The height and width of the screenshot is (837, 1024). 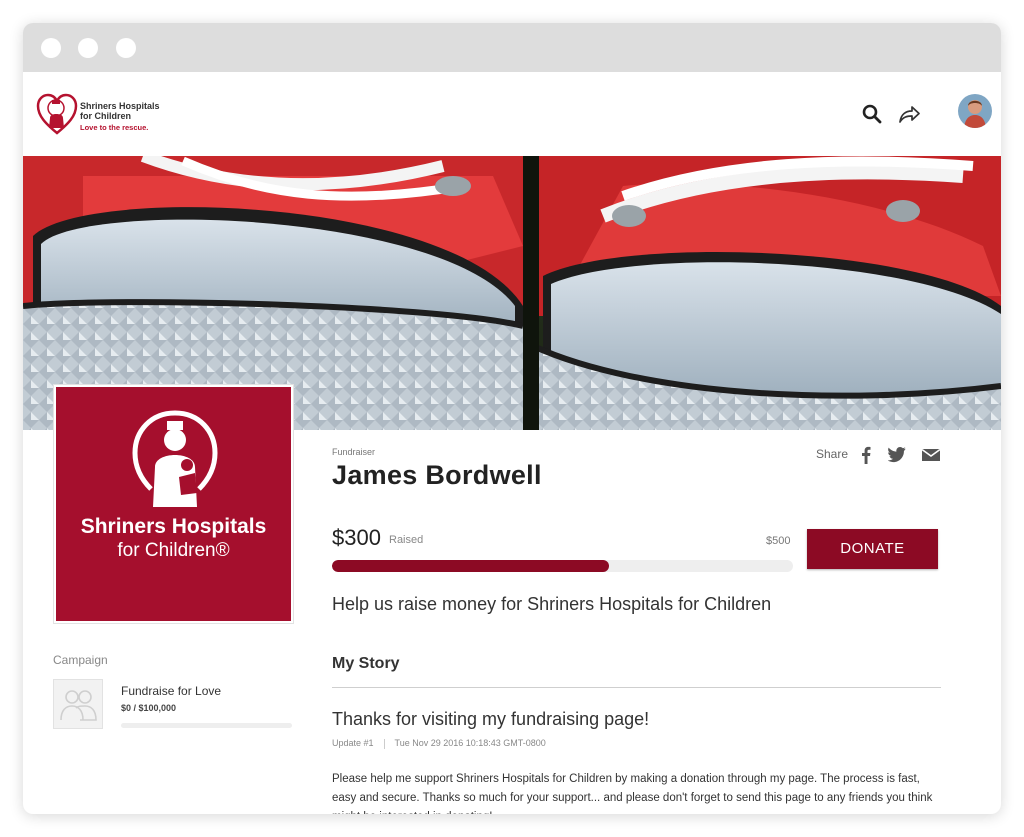 What do you see at coordinates (356, 537) in the screenshot?
I see `raised-amount: $300` at bounding box center [356, 537].